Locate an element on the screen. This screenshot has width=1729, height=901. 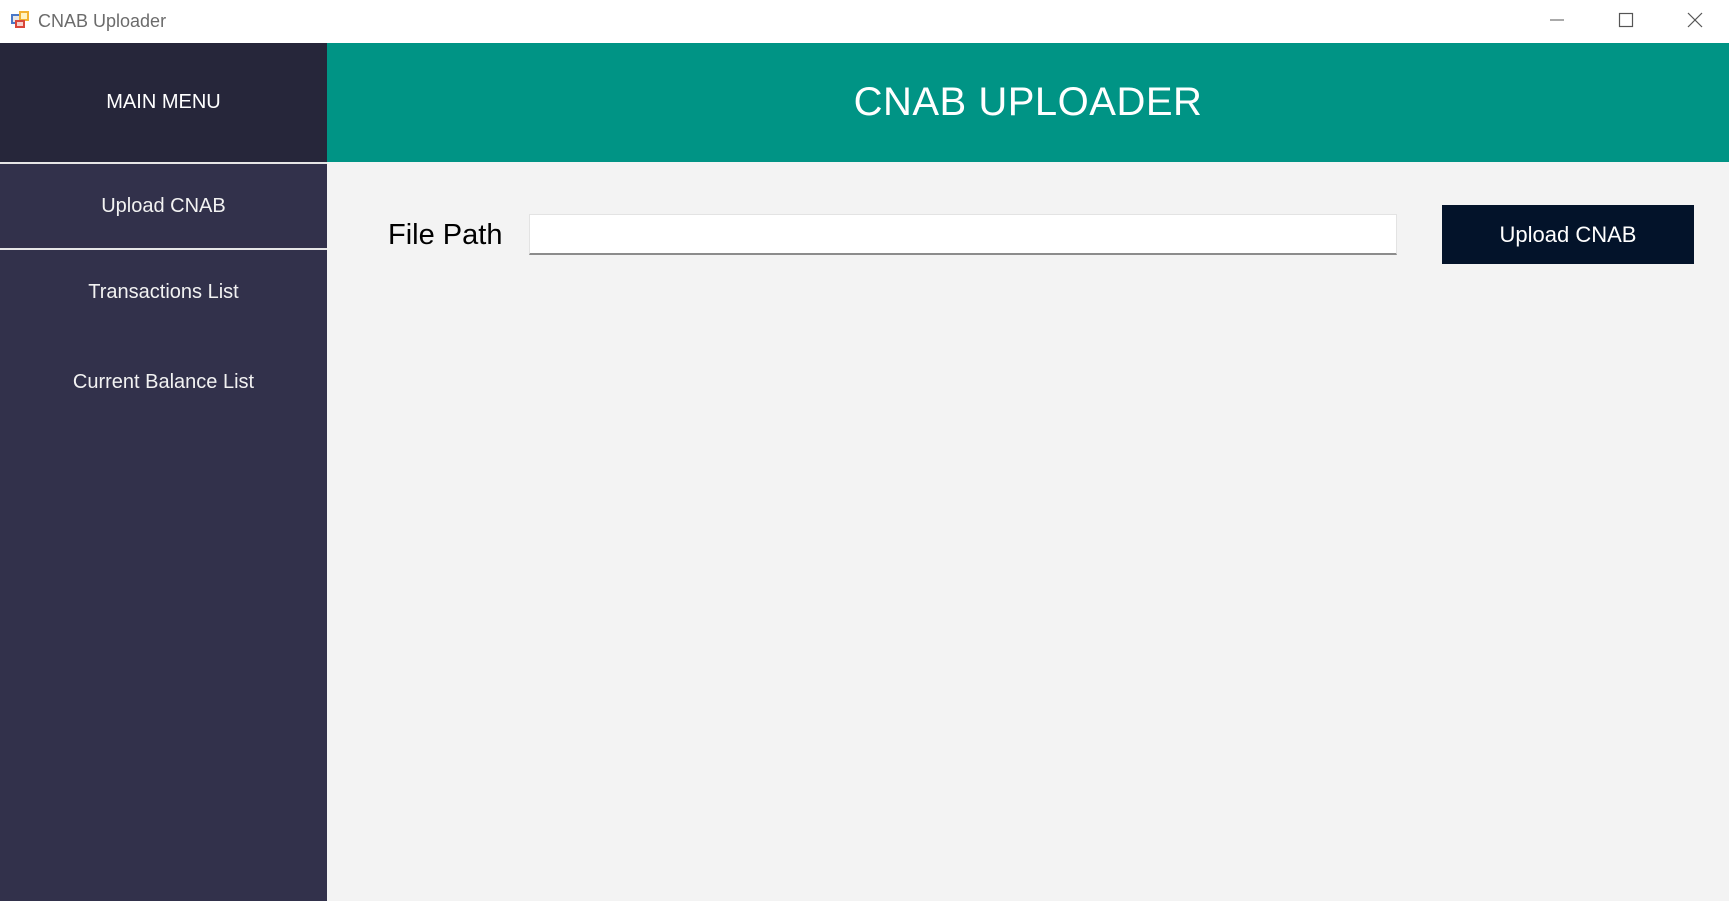
page-header: CNAB UPLOADER is located at coordinates (1028, 102).